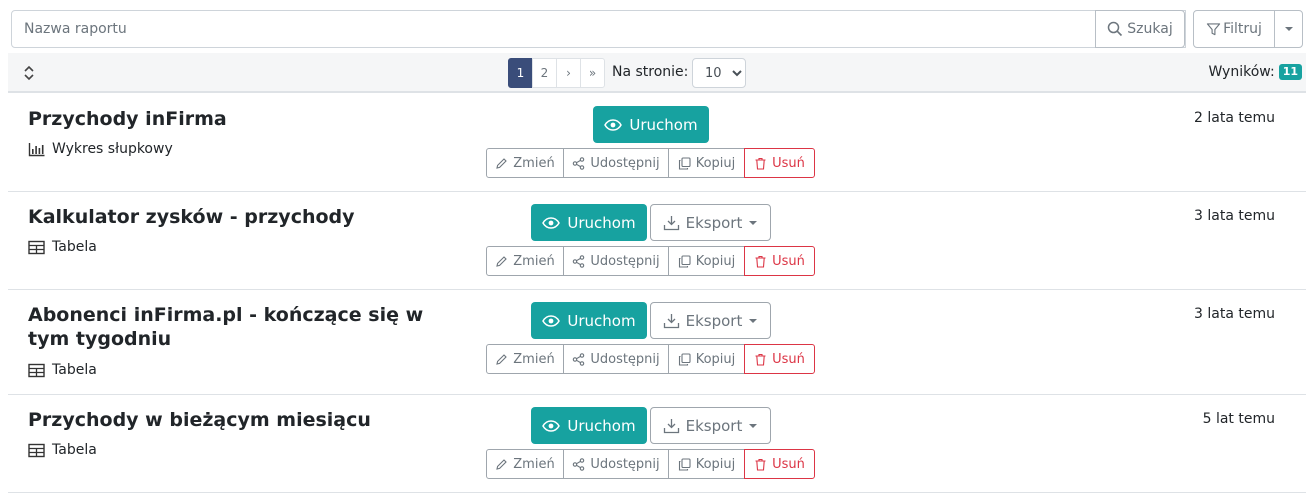 This screenshot has width=1314, height=504. What do you see at coordinates (520, 73) in the screenshot?
I see `page-1-button: 1` at bounding box center [520, 73].